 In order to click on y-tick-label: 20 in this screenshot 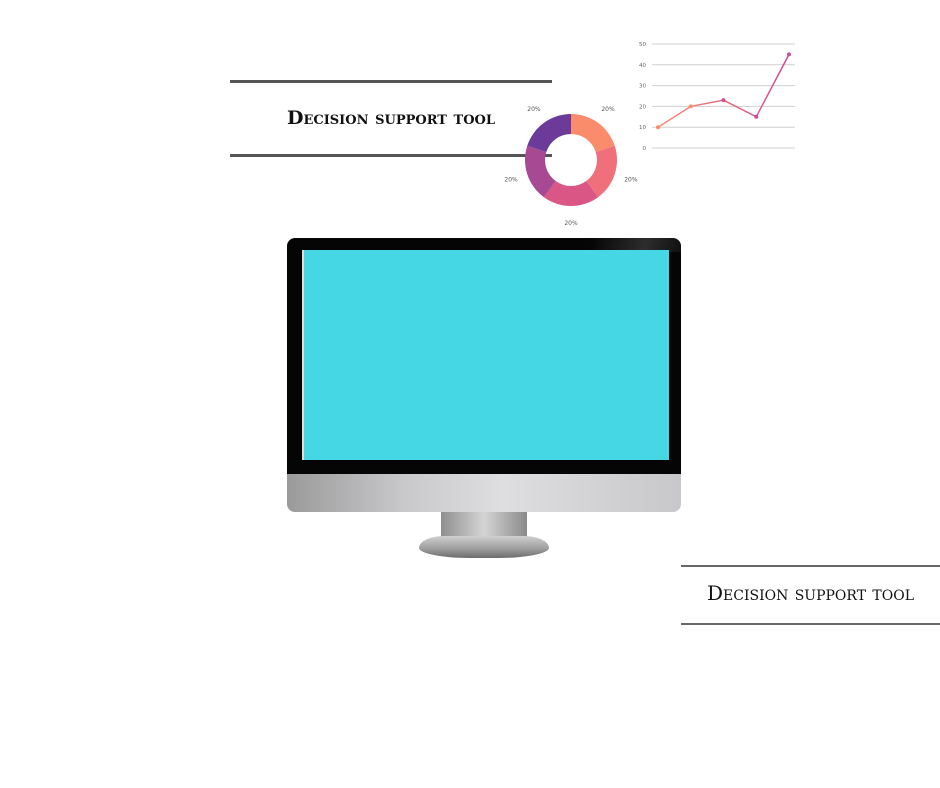, I will do `click(642, 107)`.